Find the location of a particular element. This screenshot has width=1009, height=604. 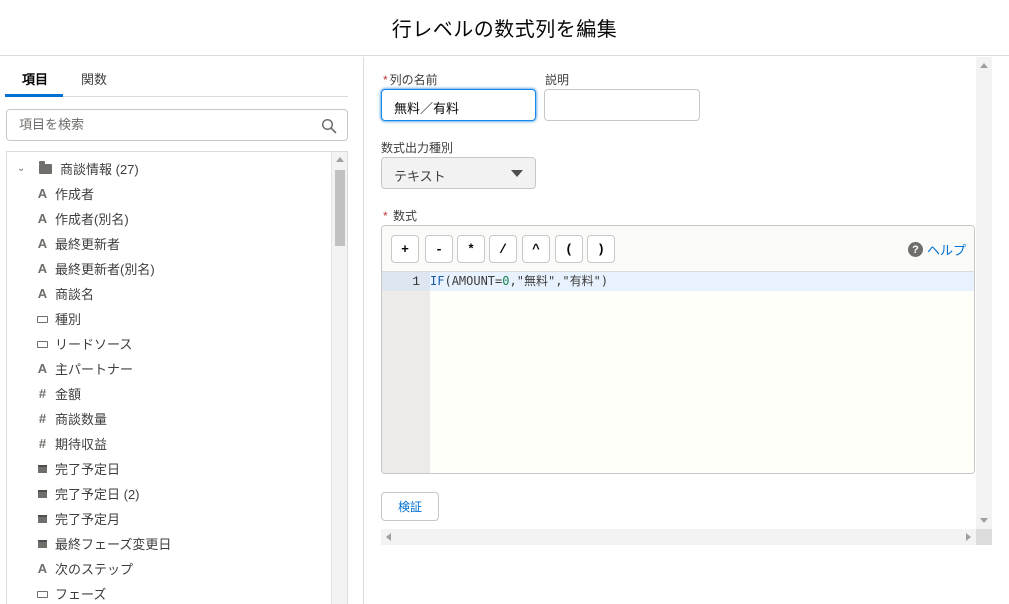

scroll-left-icon is located at coordinates (388, 537).